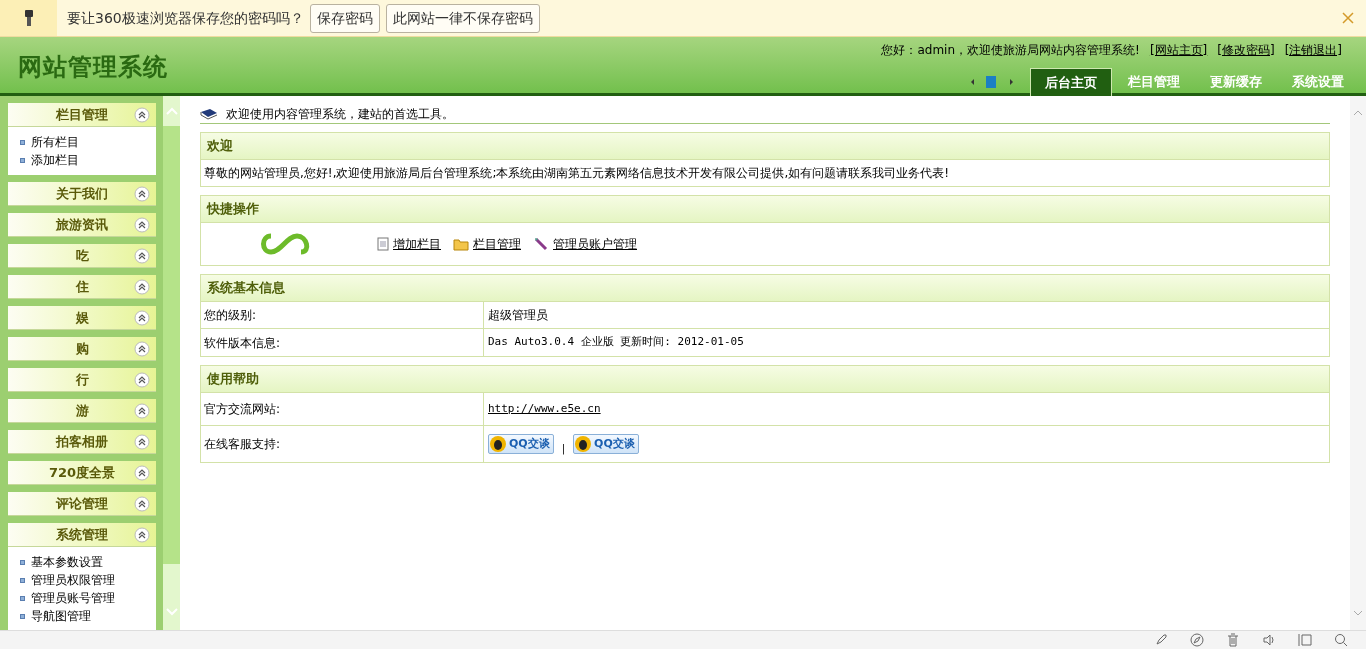 This screenshot has width=1366, height=649. What do you see at coordinates (82, 349) in the screenshot?
I see `sidebar-section-header: 购` at bounding box center [82, 349].